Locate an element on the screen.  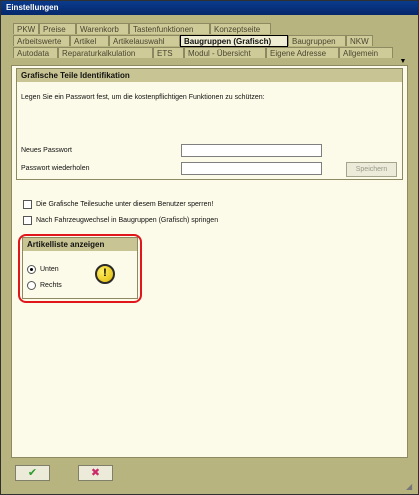
tab-baugruppen: Baugruppen is located at coordinates (317, 40).